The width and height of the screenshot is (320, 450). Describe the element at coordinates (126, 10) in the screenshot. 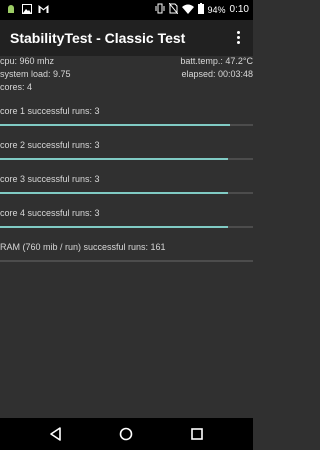

I see `status-bar: 94% 0:10` at that location.